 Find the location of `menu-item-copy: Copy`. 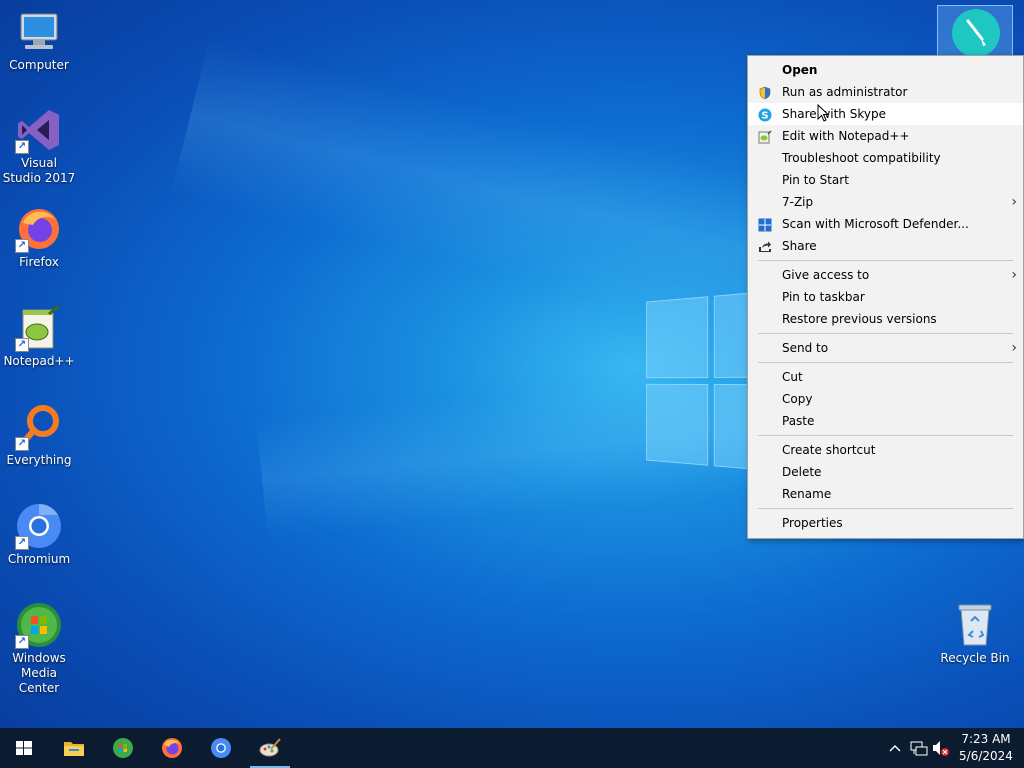

menu-item-copy: Copy is located at coordinates (885, 399).